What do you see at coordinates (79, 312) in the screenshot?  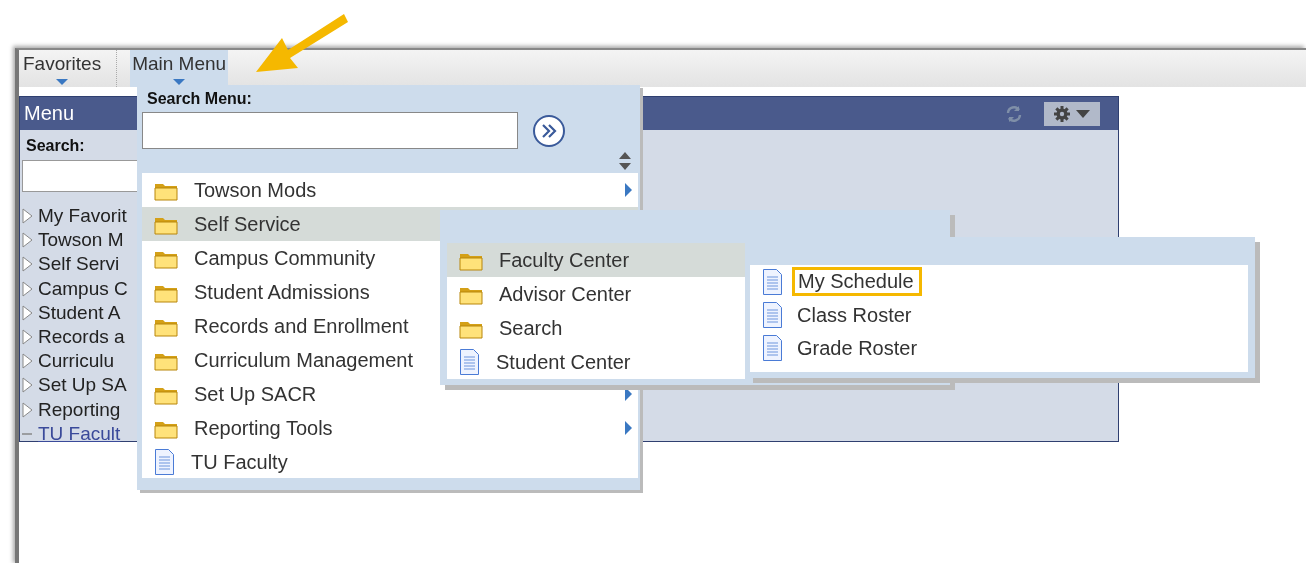 I see `tree-item: Student A` at bounding box center [79, 312].